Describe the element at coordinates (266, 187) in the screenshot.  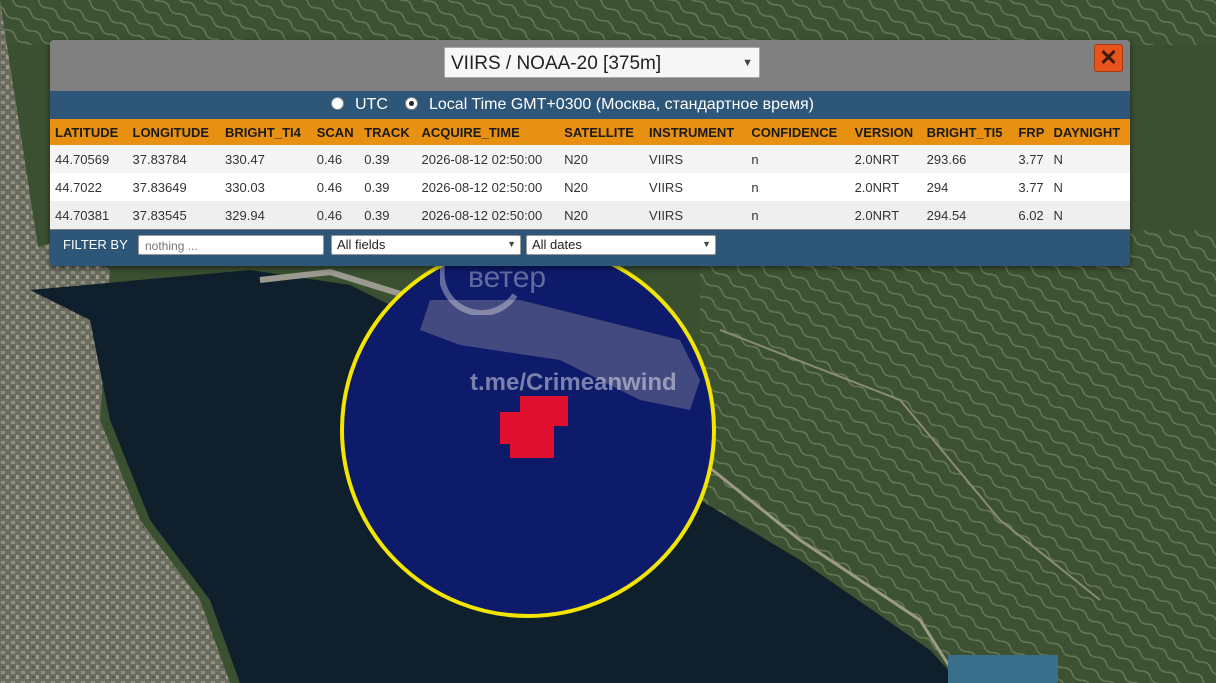
I see `table-cell: 330.03` at that location.